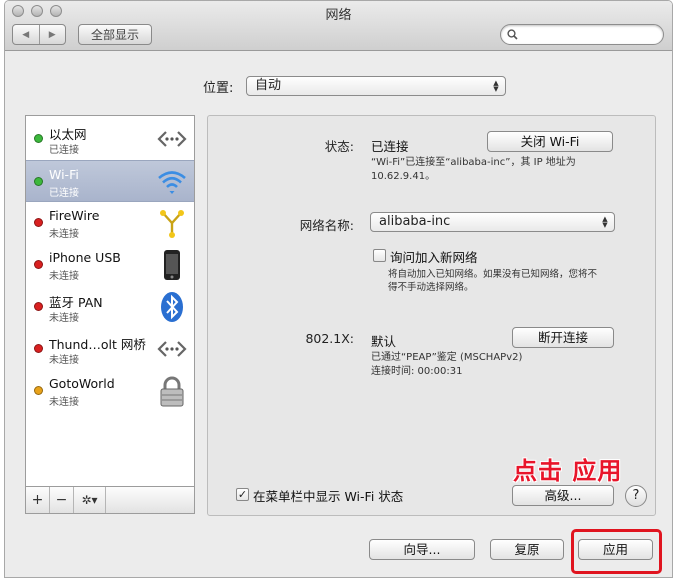 This screenshot has width=677, height=582. Describe the element at coordinates (492, 222) in the screenshot. I see `network-name-select: alibaba-inc ▲ ▼` at that location.